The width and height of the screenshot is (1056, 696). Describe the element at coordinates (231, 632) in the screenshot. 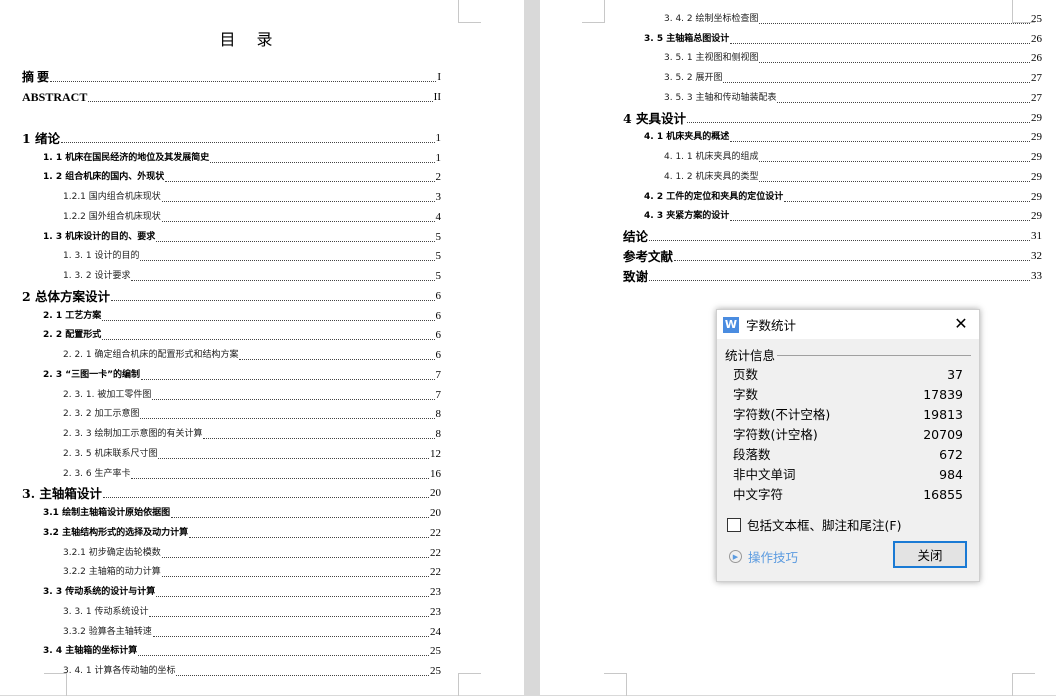

I see `toc-entry: 3.3.2 验算各主轴转速 24` at that location.